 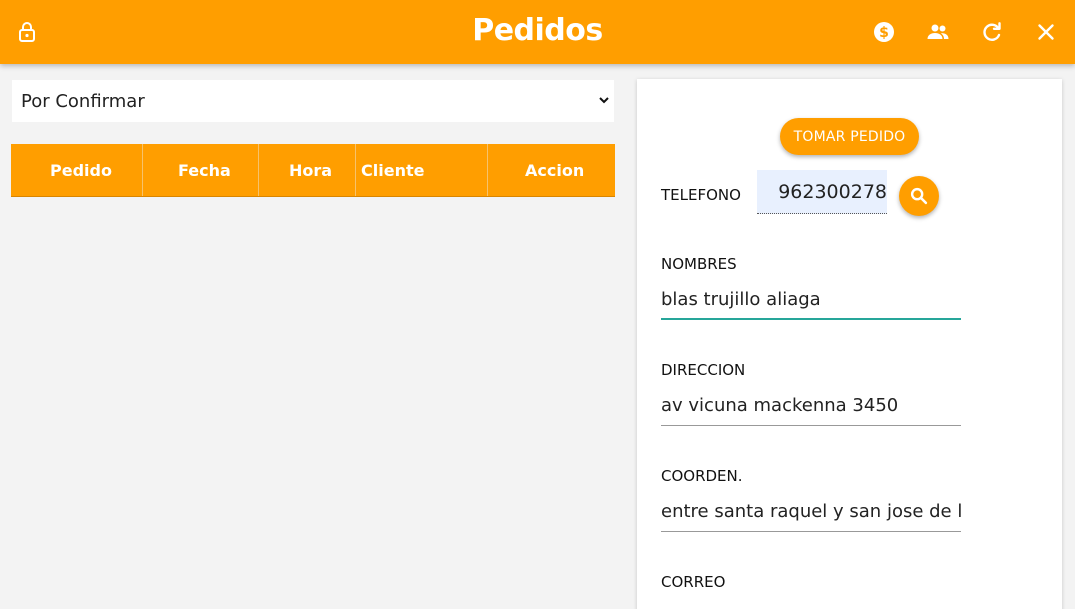 I want to click on search-icon, so click(x=919, y=196).